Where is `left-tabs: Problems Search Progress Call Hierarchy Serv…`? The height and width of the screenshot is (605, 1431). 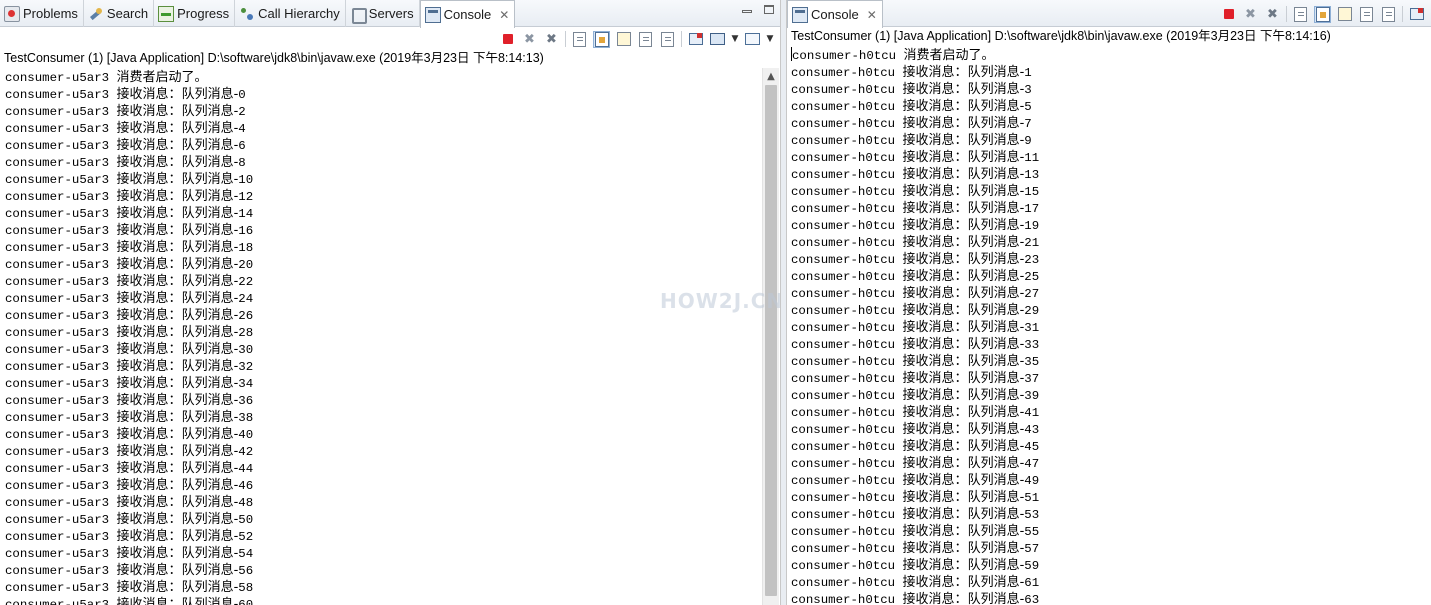 left-tabs: Problems Search Progress Call Hierarchy Serv… is located at coordinates (258, 14).